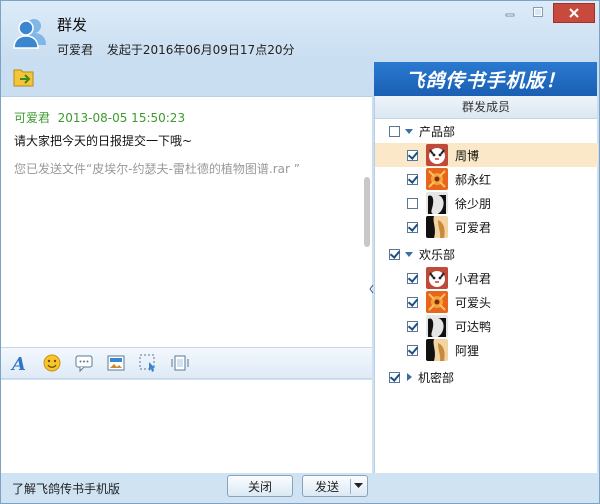  Describe the element at coordinates (326, 486) in the screenshot. I see `send-button-label: 发送` at that location.